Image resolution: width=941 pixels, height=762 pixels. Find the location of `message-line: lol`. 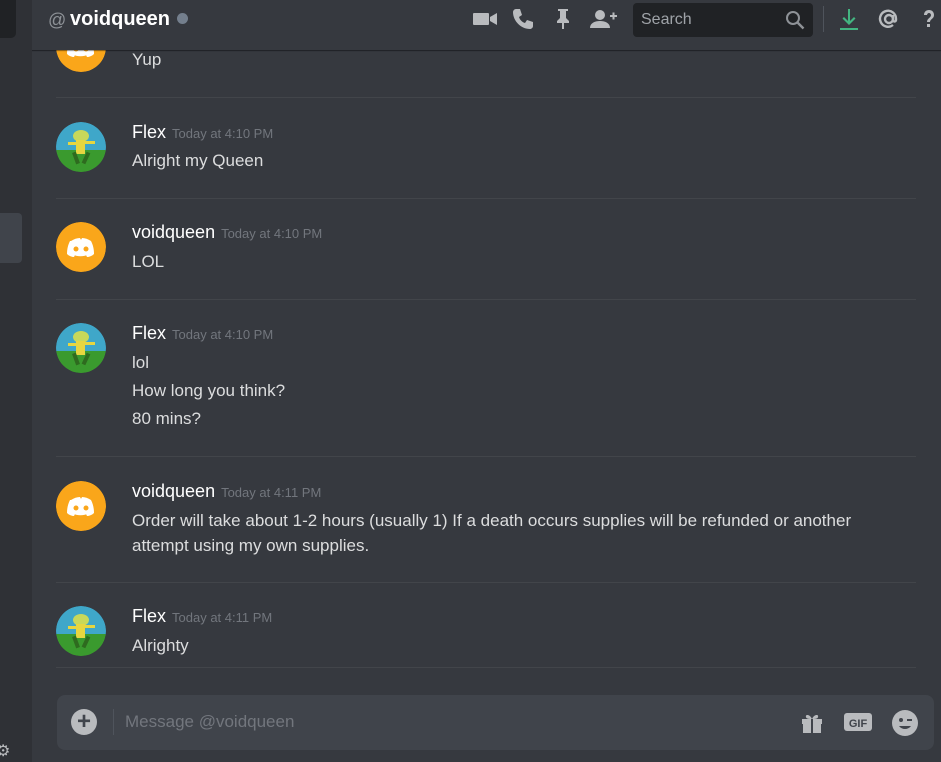

message-line: lol is located at coordinates (141, 362).